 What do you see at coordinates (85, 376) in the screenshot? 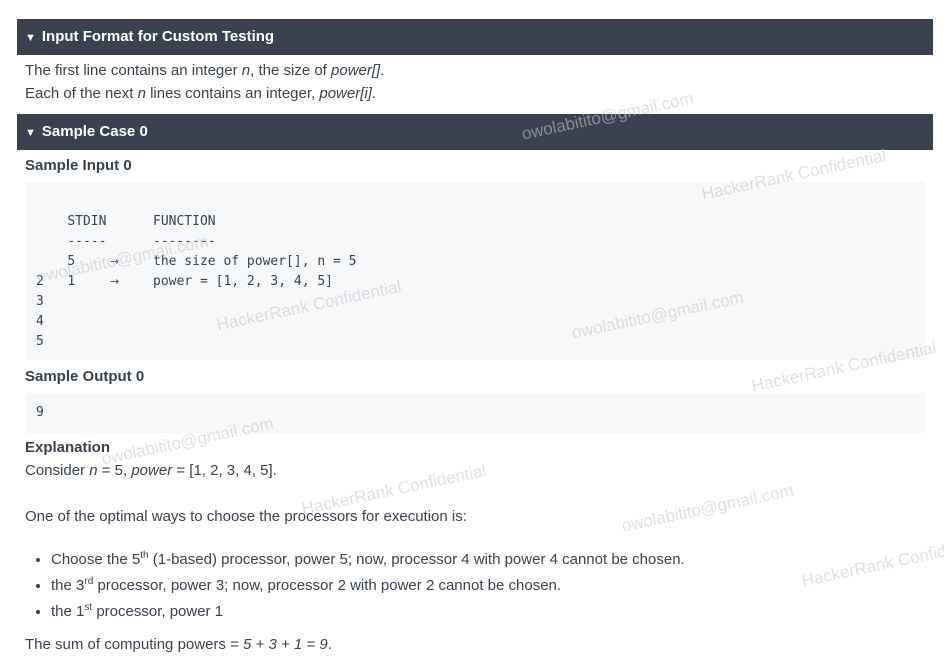
I see `sample-output-title: Sample Output 0` at bounding box center [85, 376].